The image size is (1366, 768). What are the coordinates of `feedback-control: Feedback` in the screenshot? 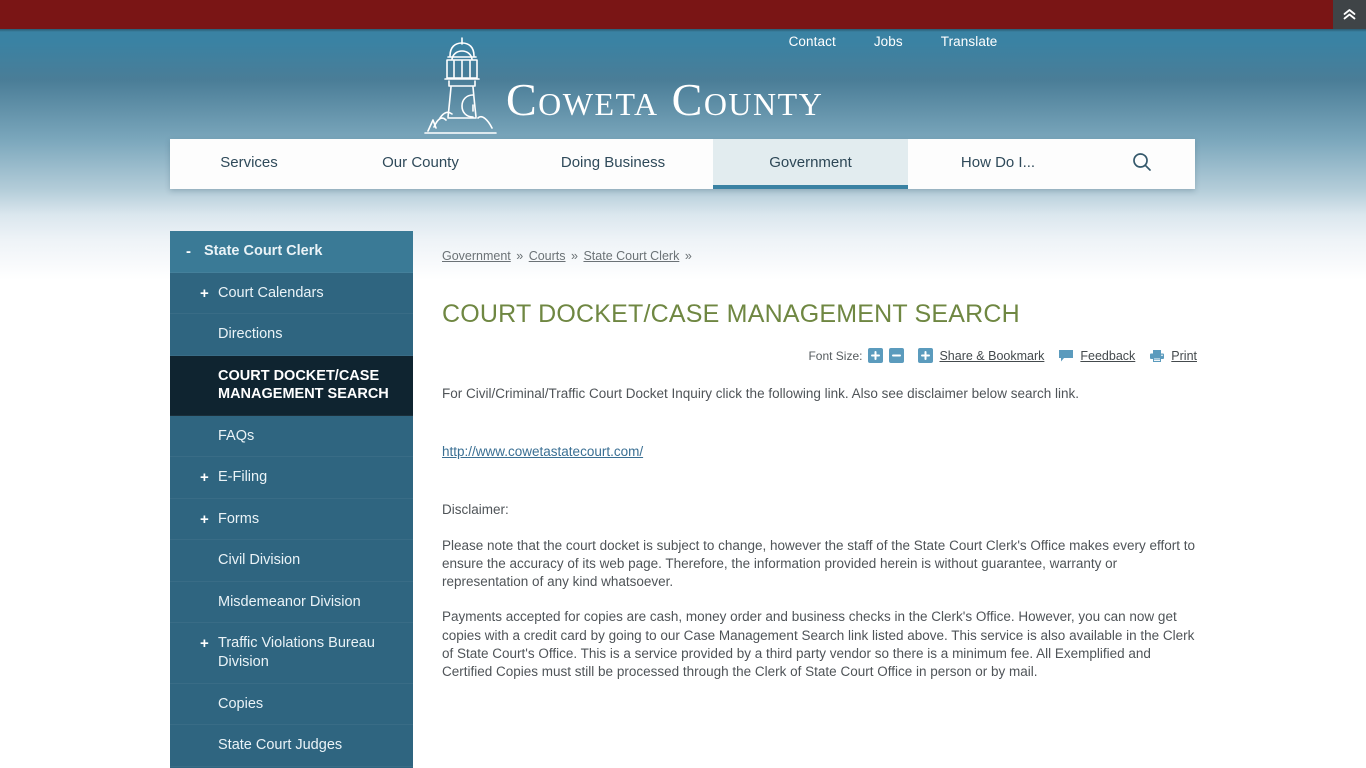 It's located at (1096, 356).